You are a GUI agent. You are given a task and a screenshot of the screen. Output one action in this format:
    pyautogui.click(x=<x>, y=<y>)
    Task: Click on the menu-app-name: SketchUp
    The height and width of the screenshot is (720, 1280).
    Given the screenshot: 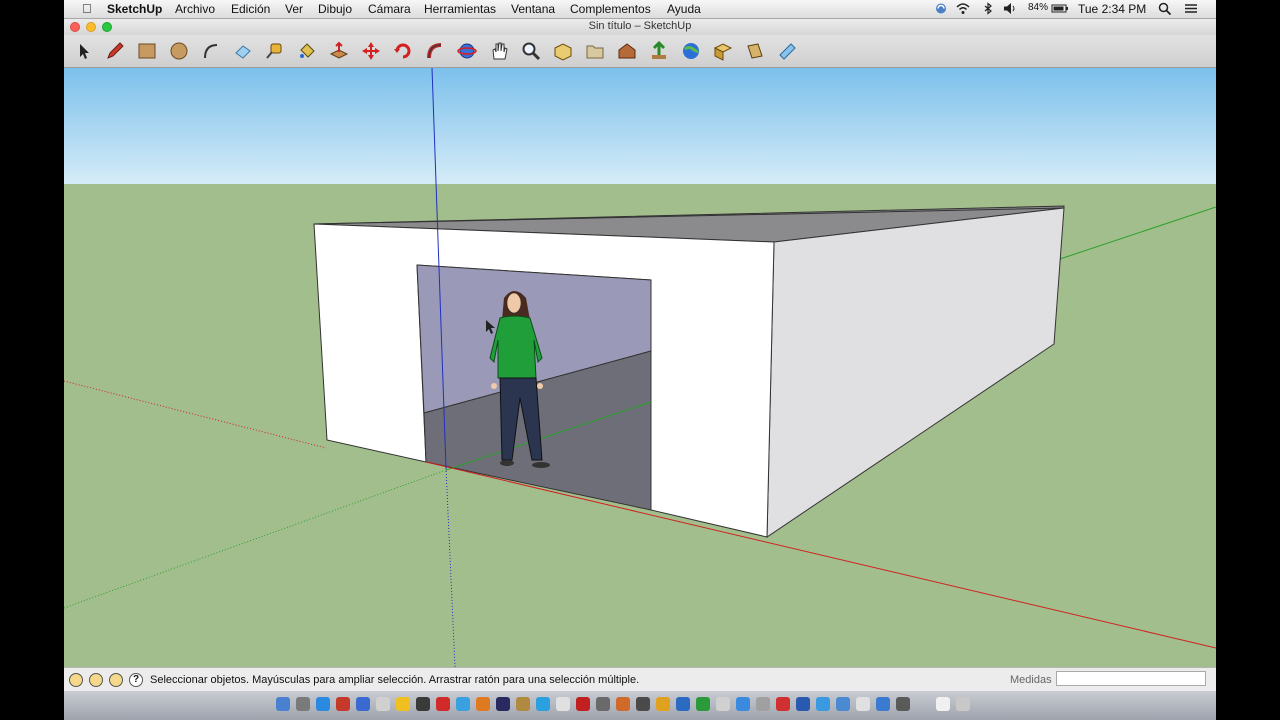 What is the action you would take?
    pyautogui.click(x=134, y=9)
    